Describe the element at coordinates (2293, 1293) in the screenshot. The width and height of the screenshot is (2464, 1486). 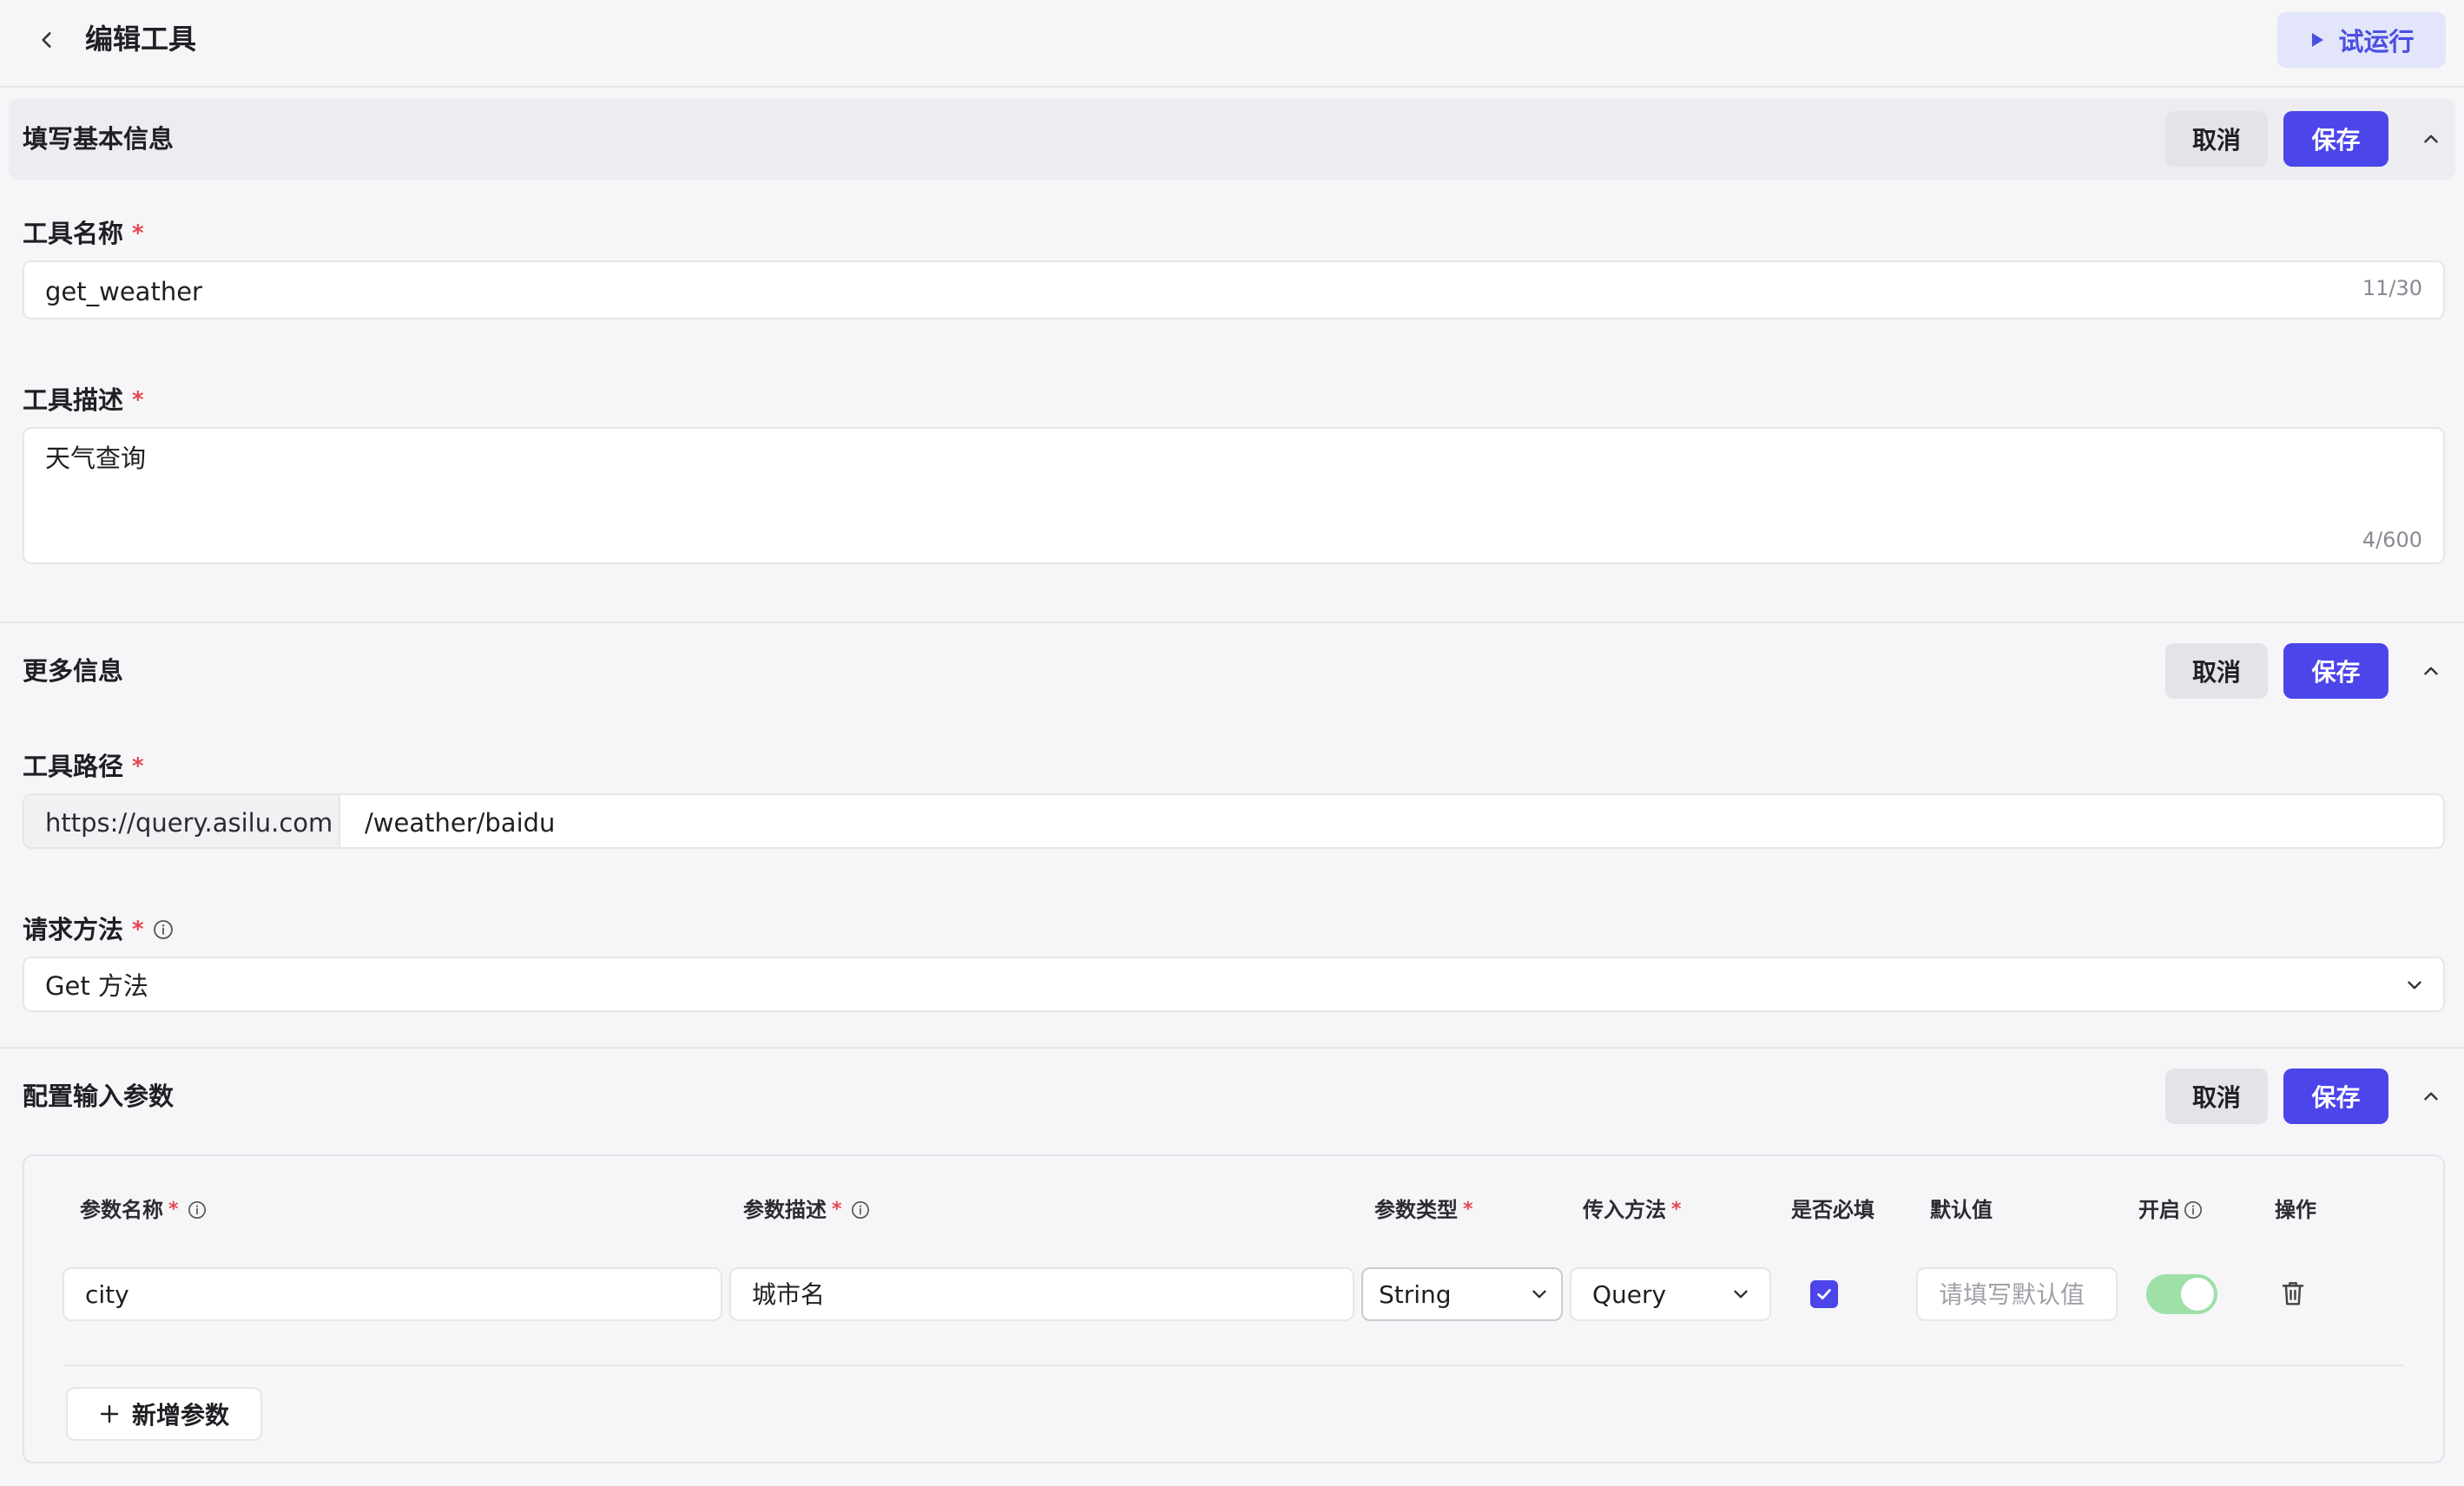
I see `trash-icon` at that location.